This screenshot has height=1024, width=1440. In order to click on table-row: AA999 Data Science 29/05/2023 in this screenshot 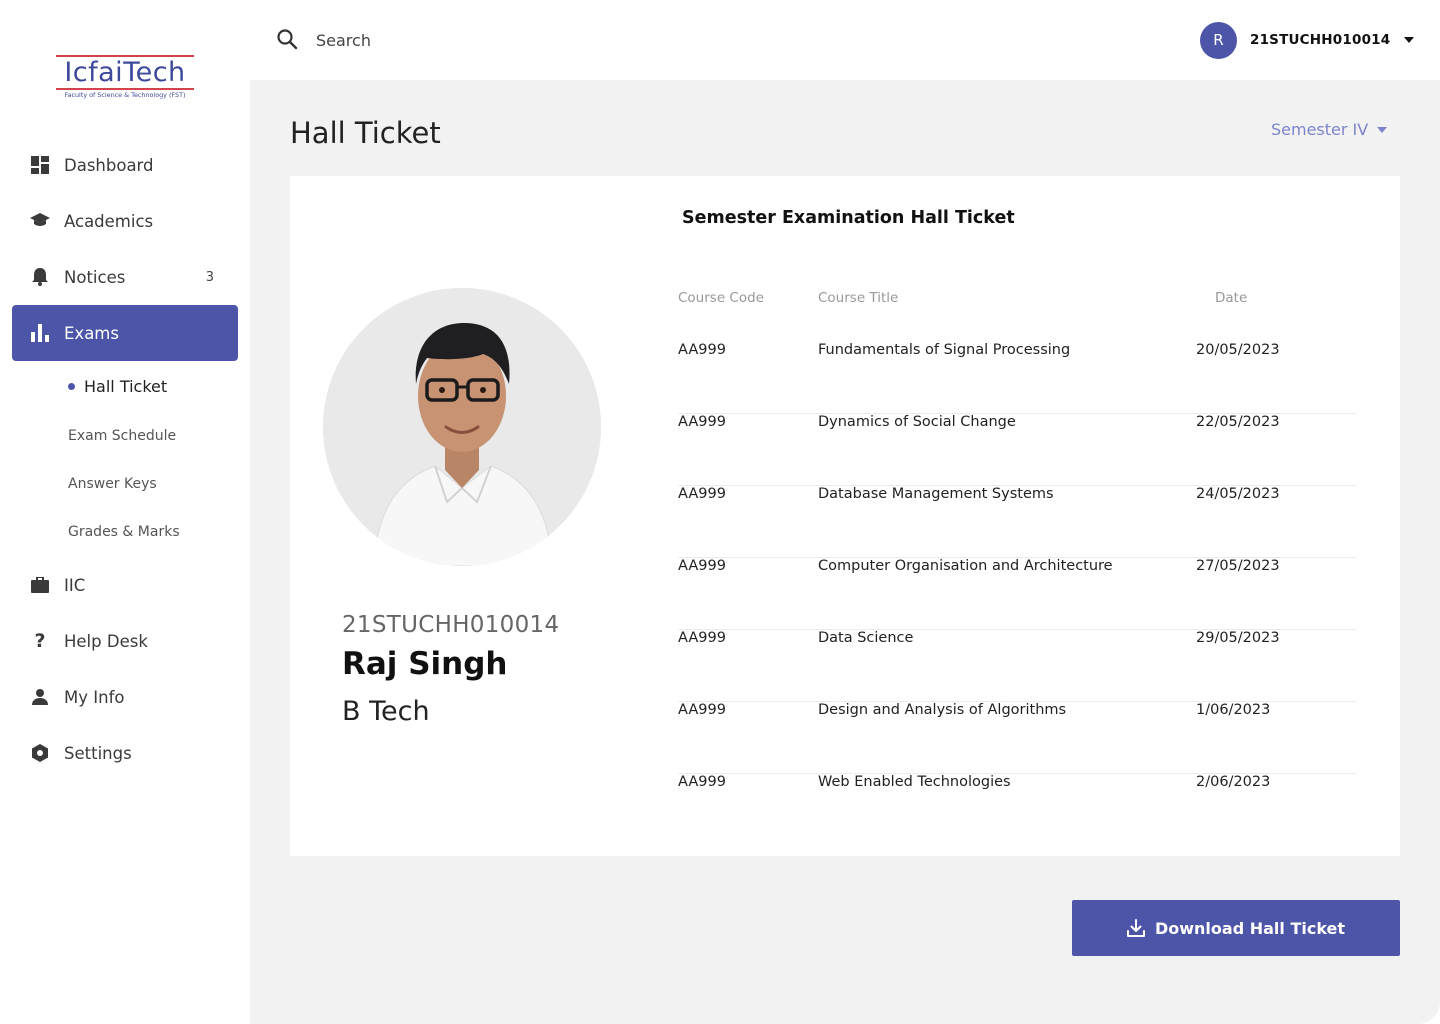, I will do `click(1017, 666)`.